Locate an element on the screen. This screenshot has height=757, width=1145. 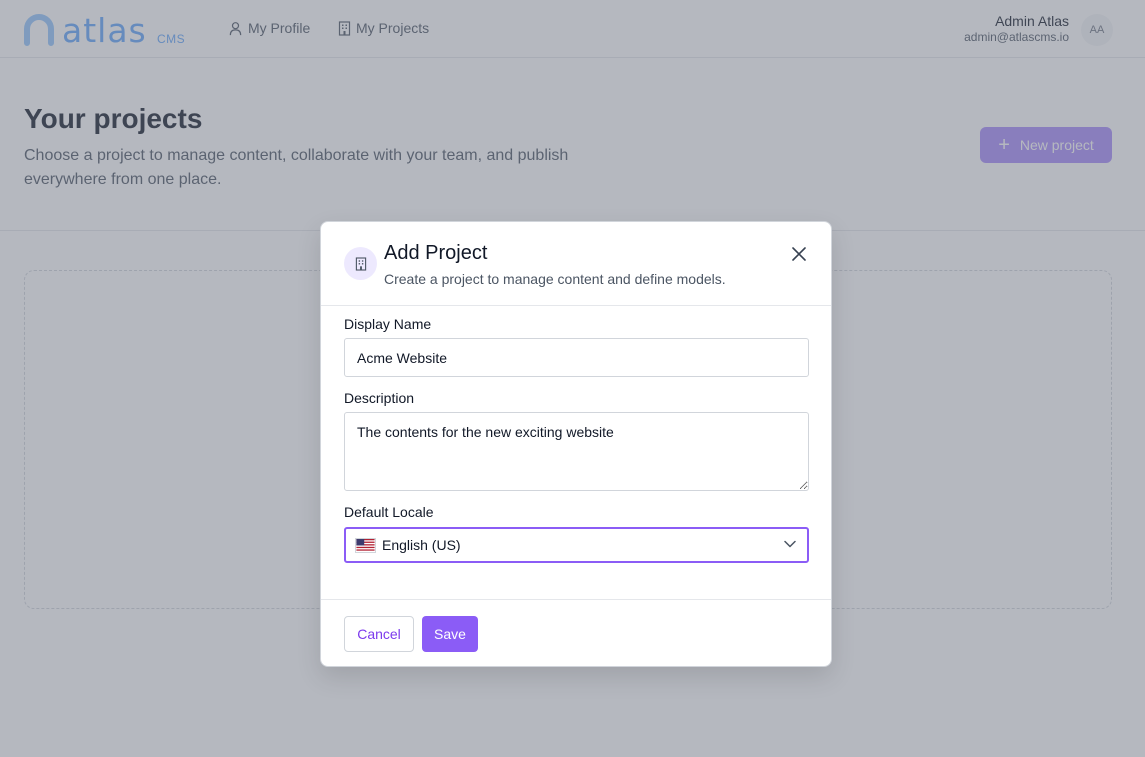
default-locale-value: English (US) is located at coordinates (421, 545).